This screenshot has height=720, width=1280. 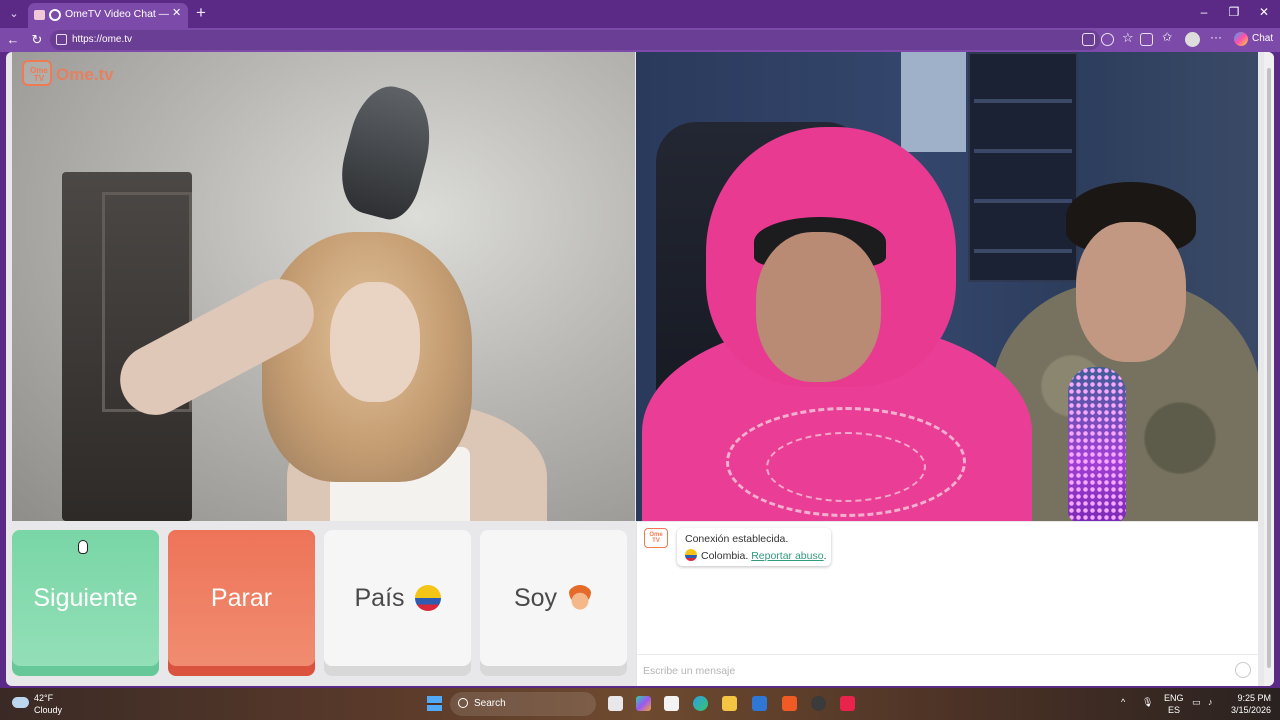 I want to click on edge-icon, so click(x=700, y=703).